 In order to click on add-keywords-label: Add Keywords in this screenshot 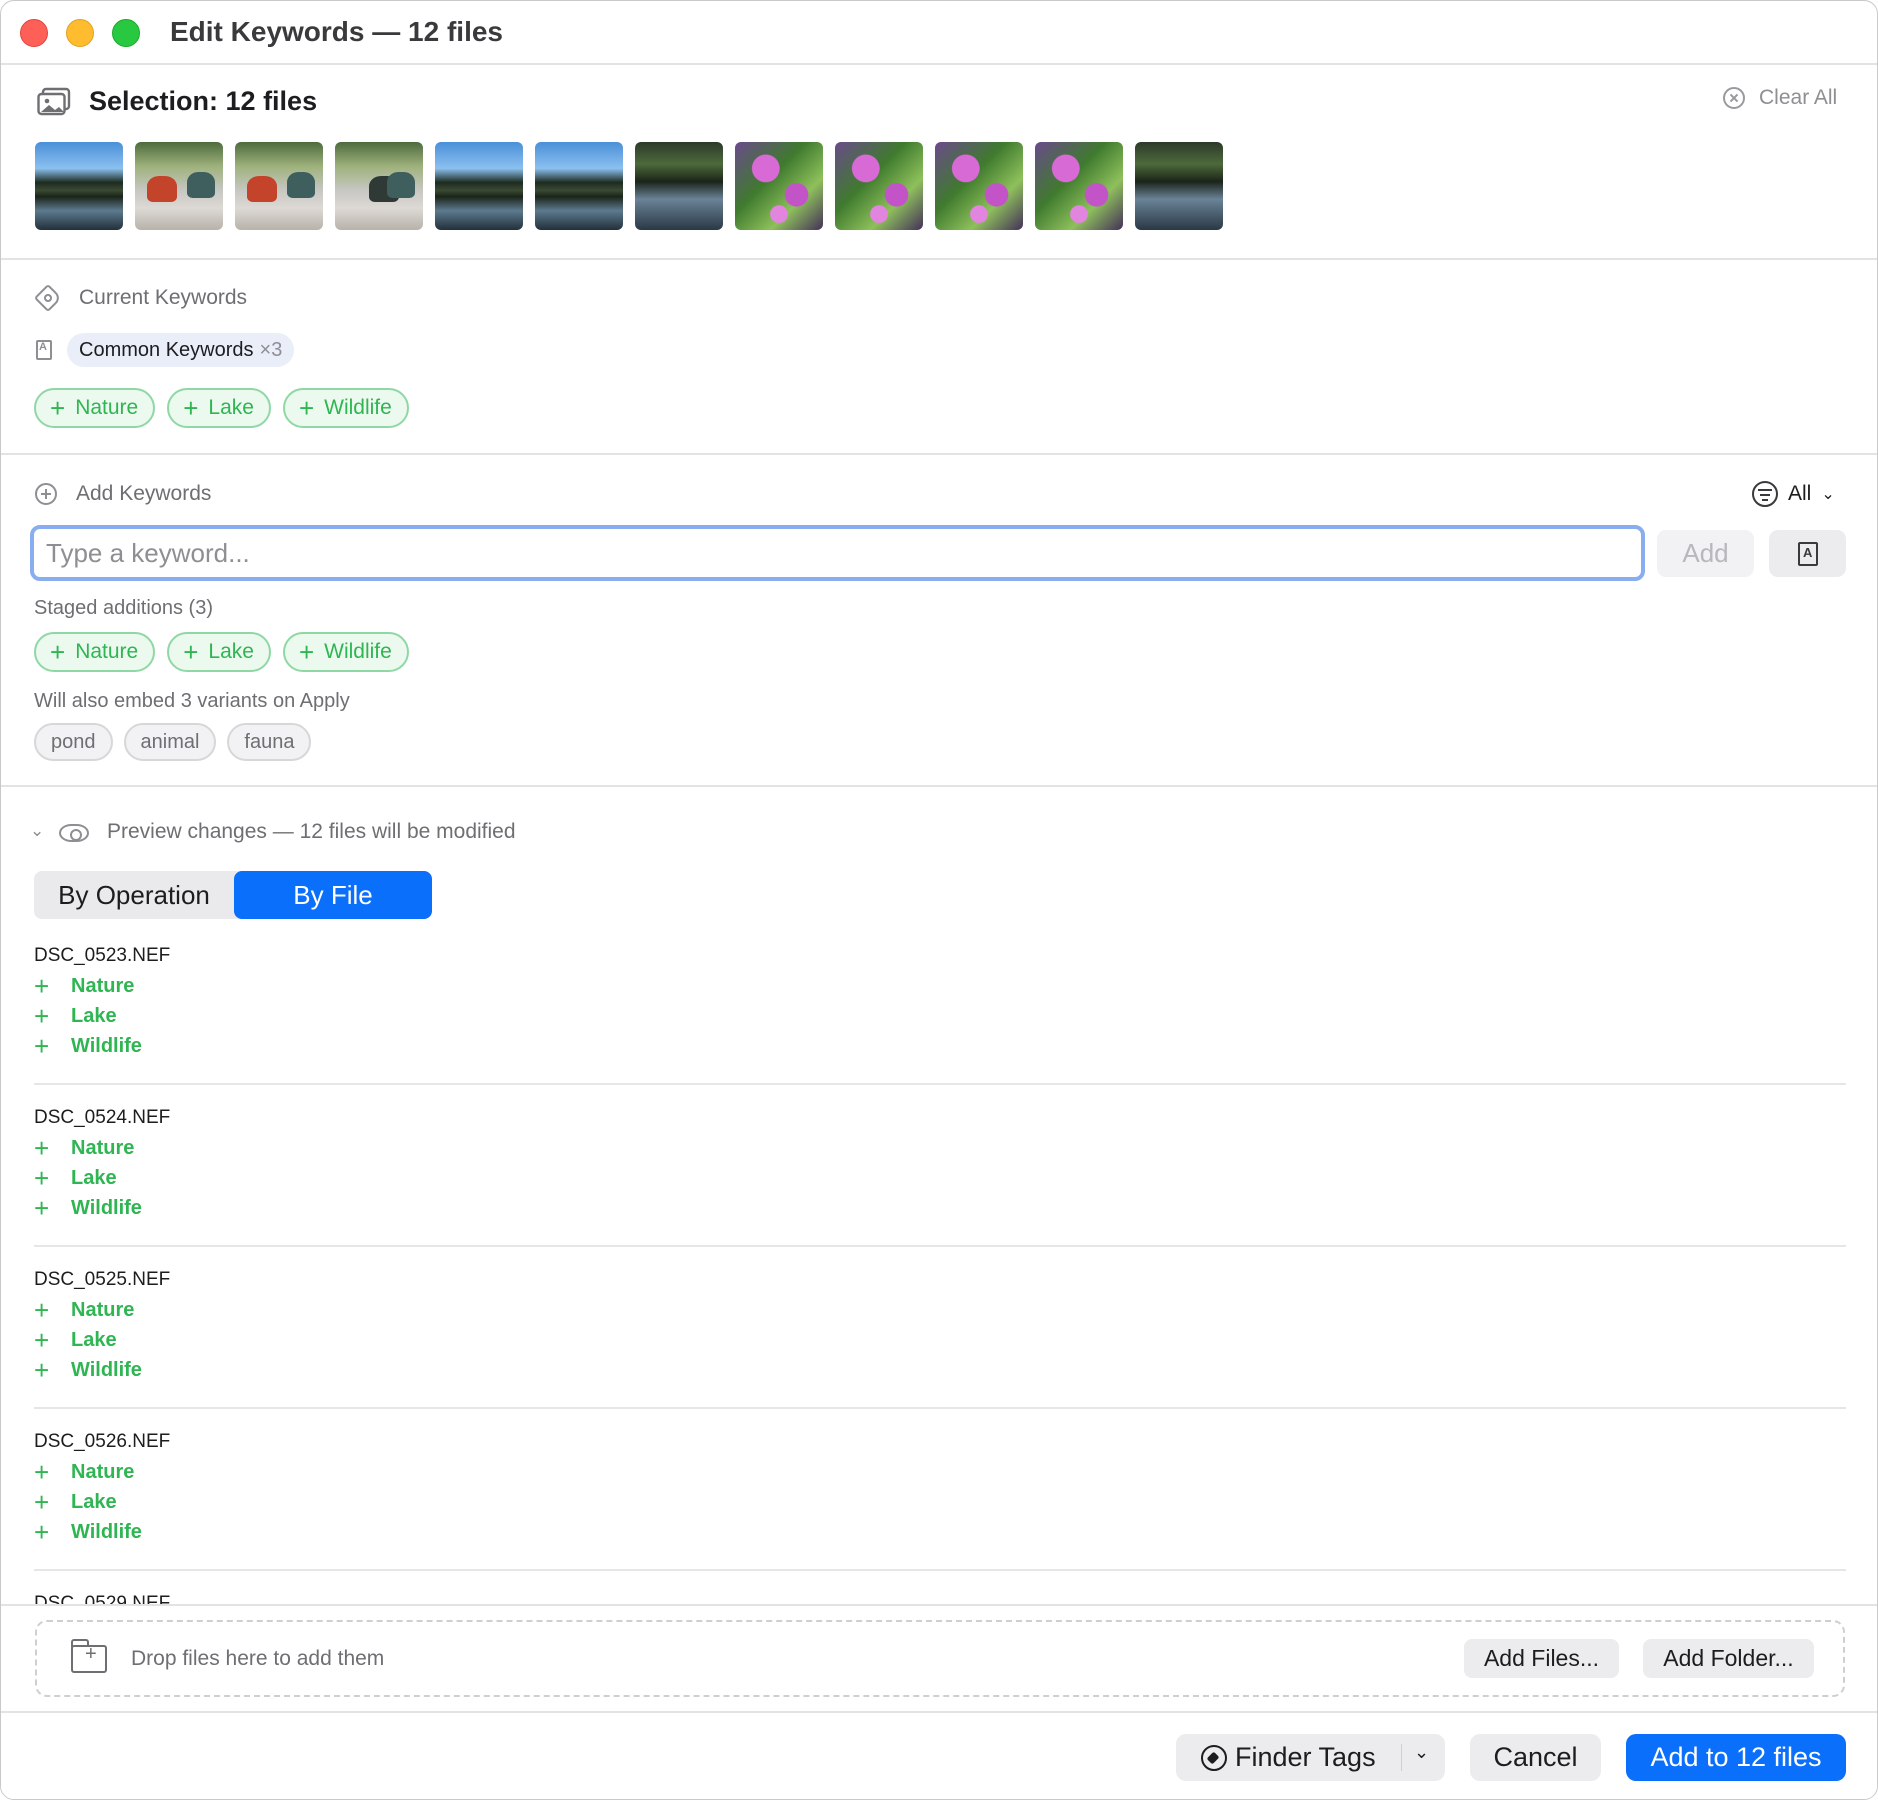, I will do `click(144, 493)`.